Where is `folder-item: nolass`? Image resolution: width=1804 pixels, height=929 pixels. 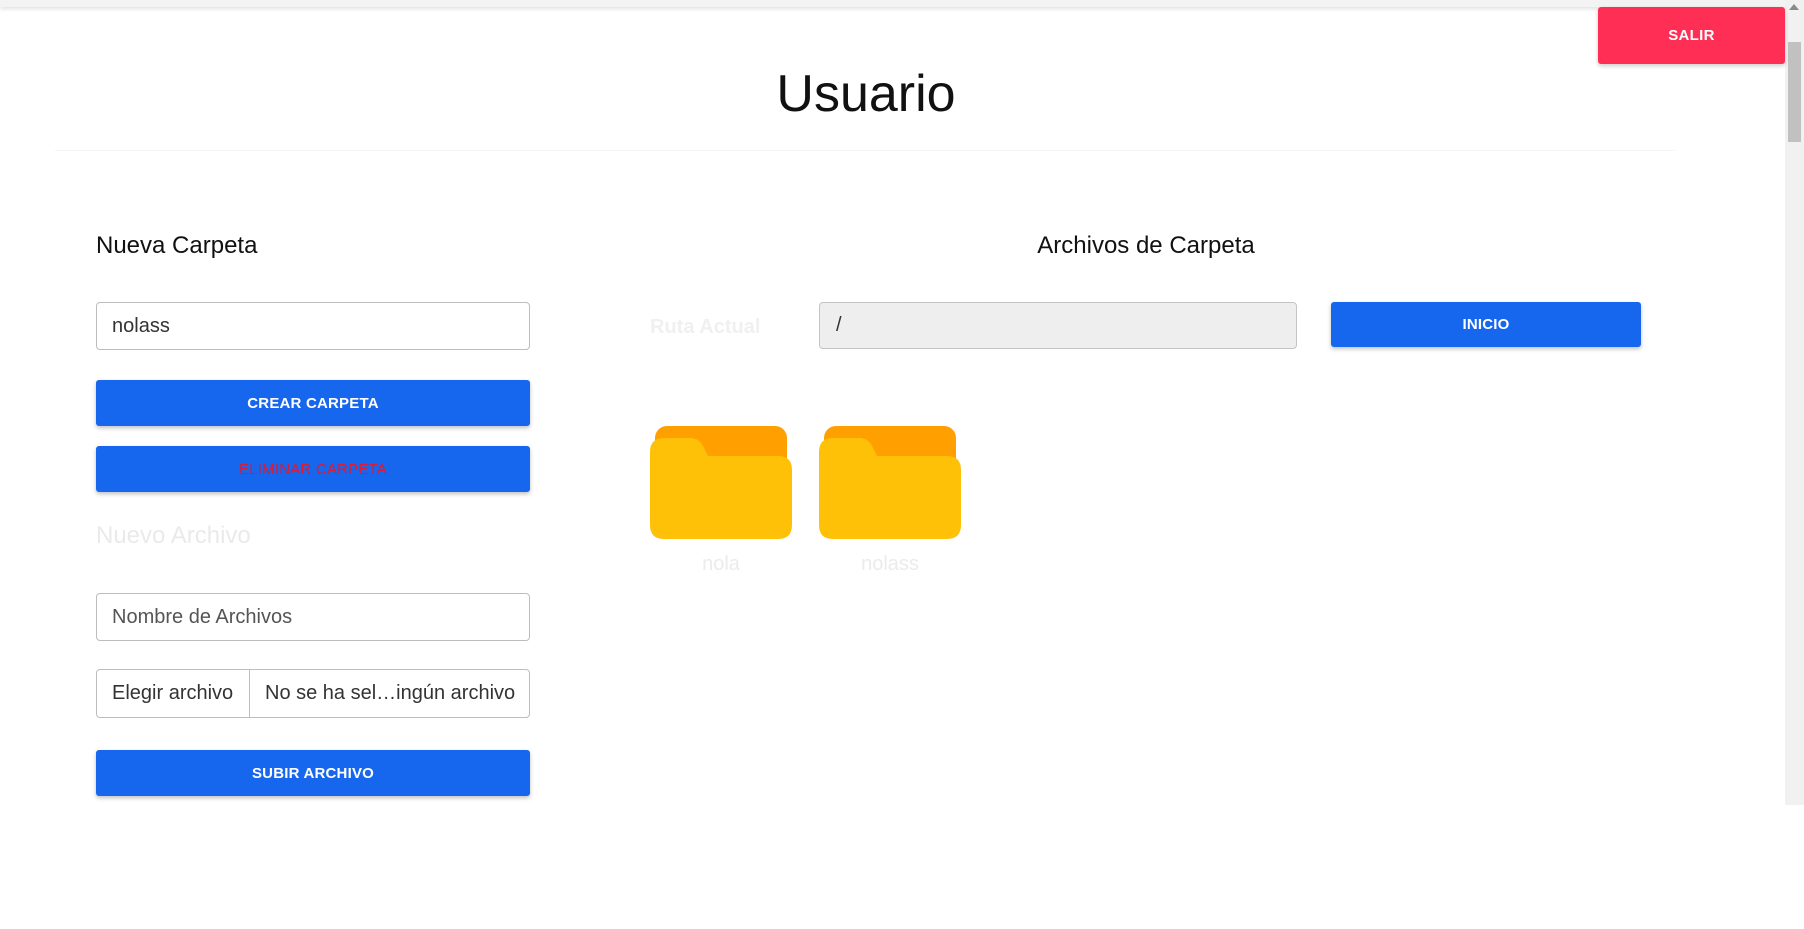
folder-item: nolass is located at coordinates (890, 501).